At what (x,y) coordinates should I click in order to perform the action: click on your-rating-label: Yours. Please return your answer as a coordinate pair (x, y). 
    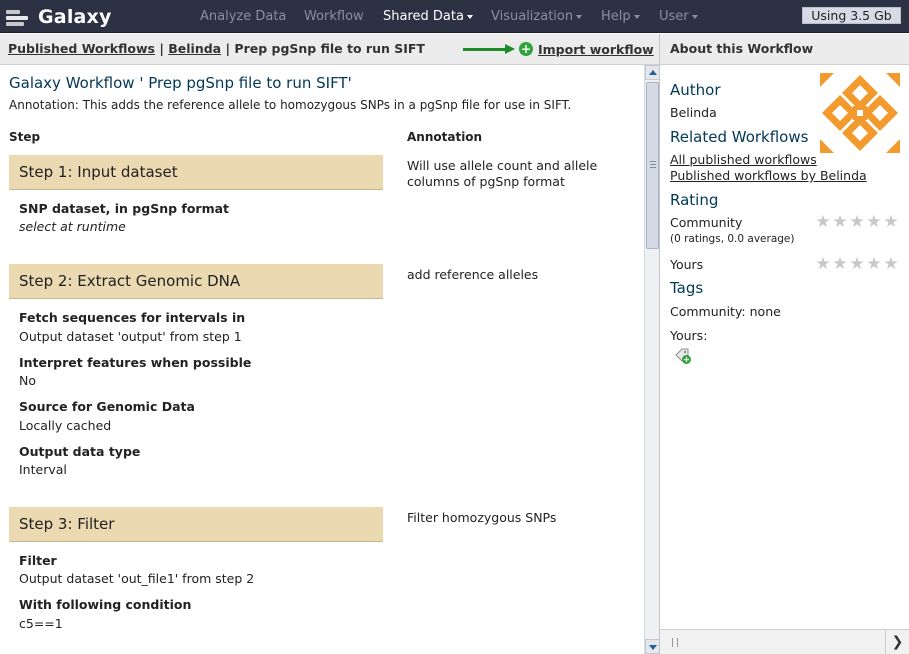
    Looking at the image, I should click on (687, 264).